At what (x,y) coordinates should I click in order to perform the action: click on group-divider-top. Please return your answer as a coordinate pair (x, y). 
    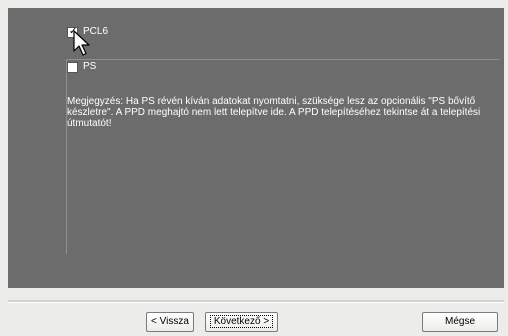
    Looking at the image, I should click on (283, 59).